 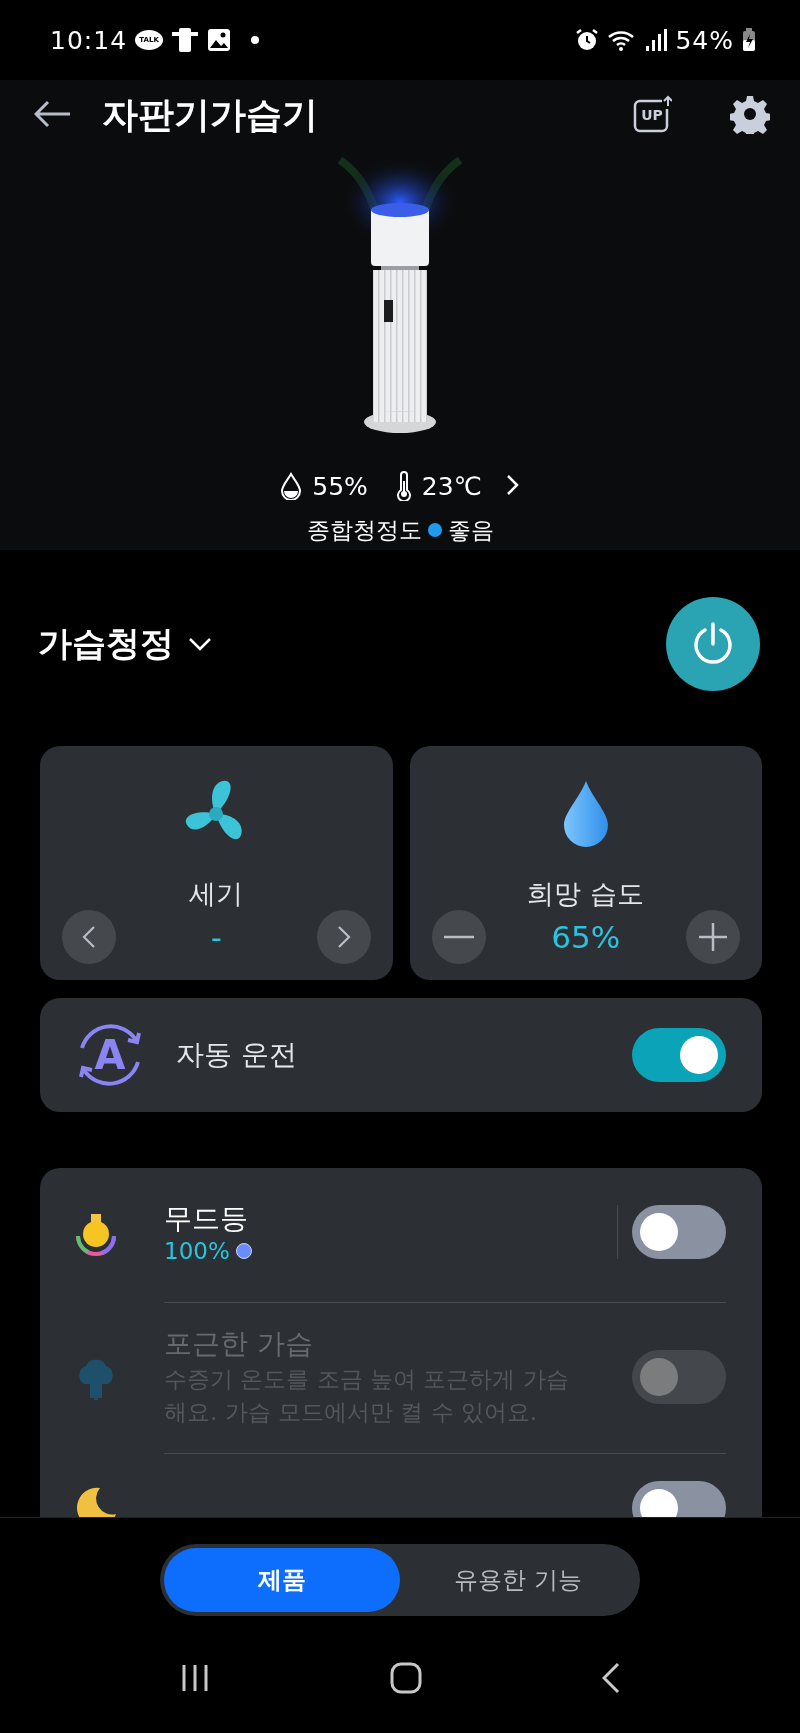 I want to click on page-title: 자판기가습기, so click(x=210, y=114).